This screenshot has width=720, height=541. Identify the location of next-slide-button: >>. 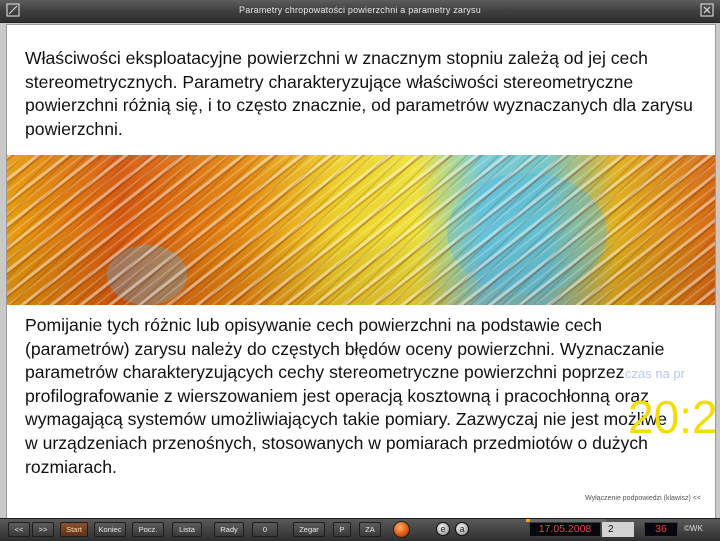
(43, 529).